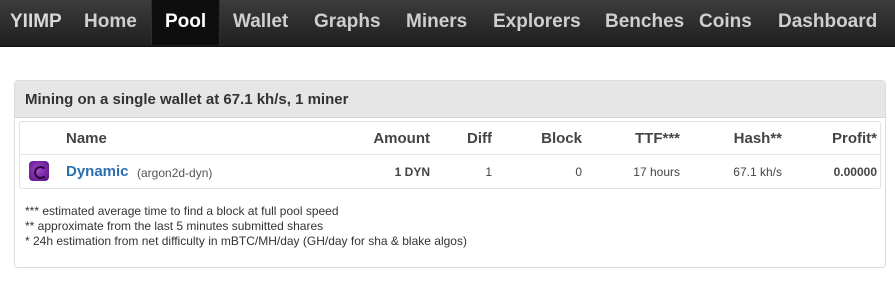 The image size is (895, 282). Describe the element at coordinates (855, 172) in the screenshot. I see `profit-cell: 0.00000` at that location.